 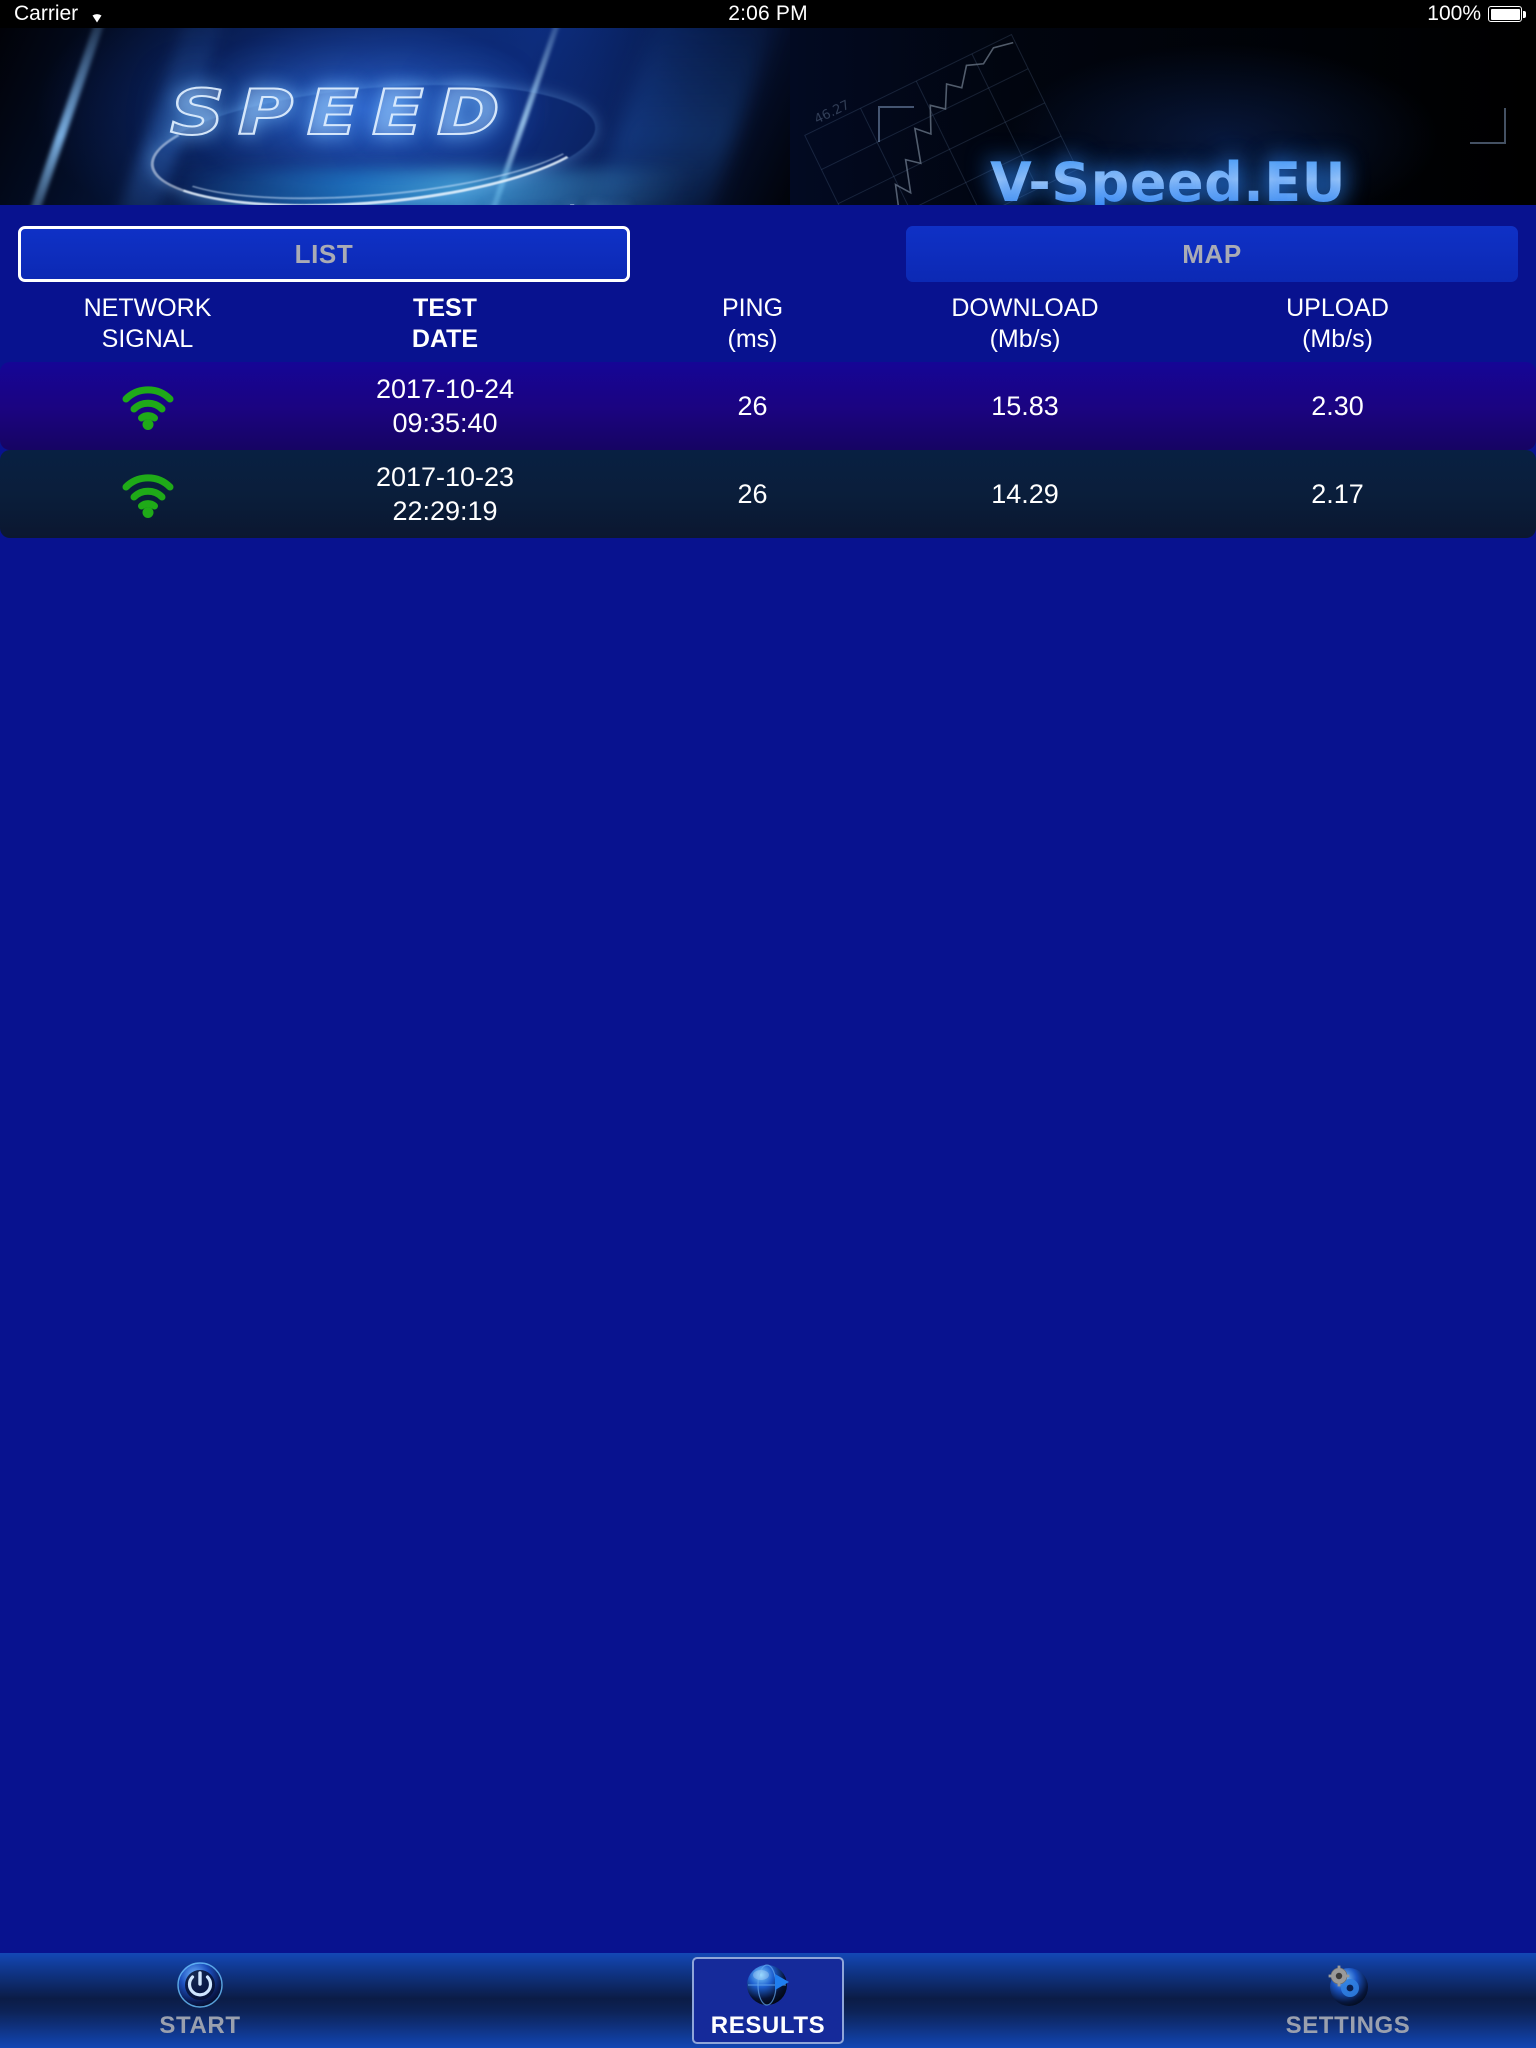 What do you see at coordinates (200, 1984) in the screenshot?
I see `power-button-icon` at bounding box center [200, 1984].